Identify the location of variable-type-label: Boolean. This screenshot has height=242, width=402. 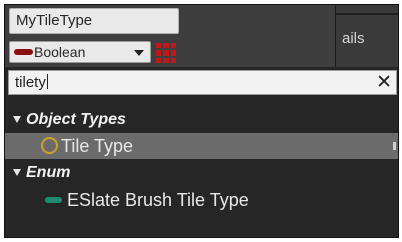
(60, 52).